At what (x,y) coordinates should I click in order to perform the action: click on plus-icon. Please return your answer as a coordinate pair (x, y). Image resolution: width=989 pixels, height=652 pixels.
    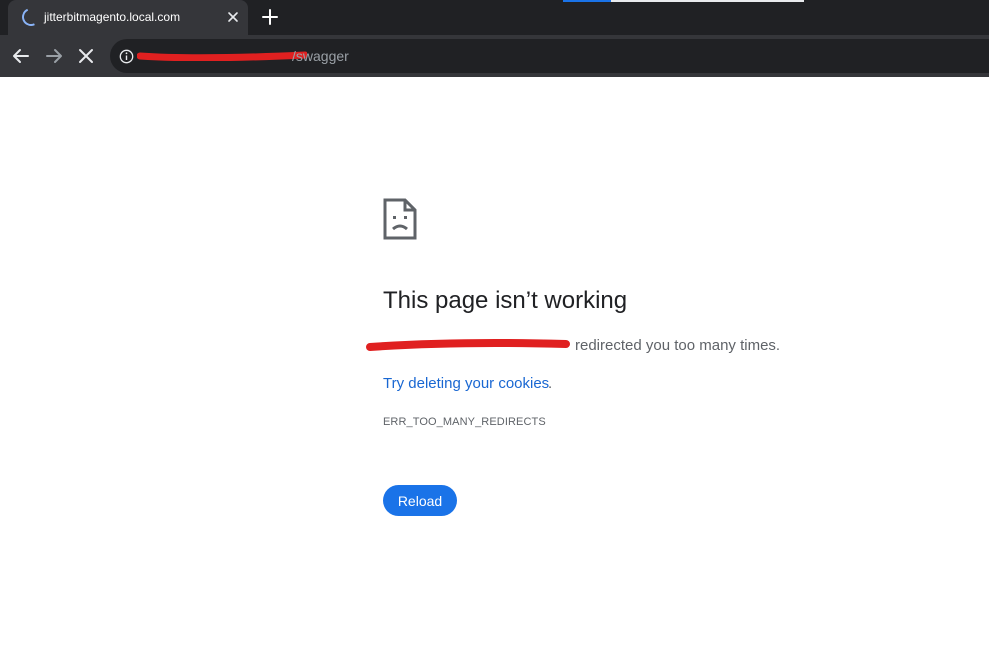
    Looking at the image, I should click on (270, 17).